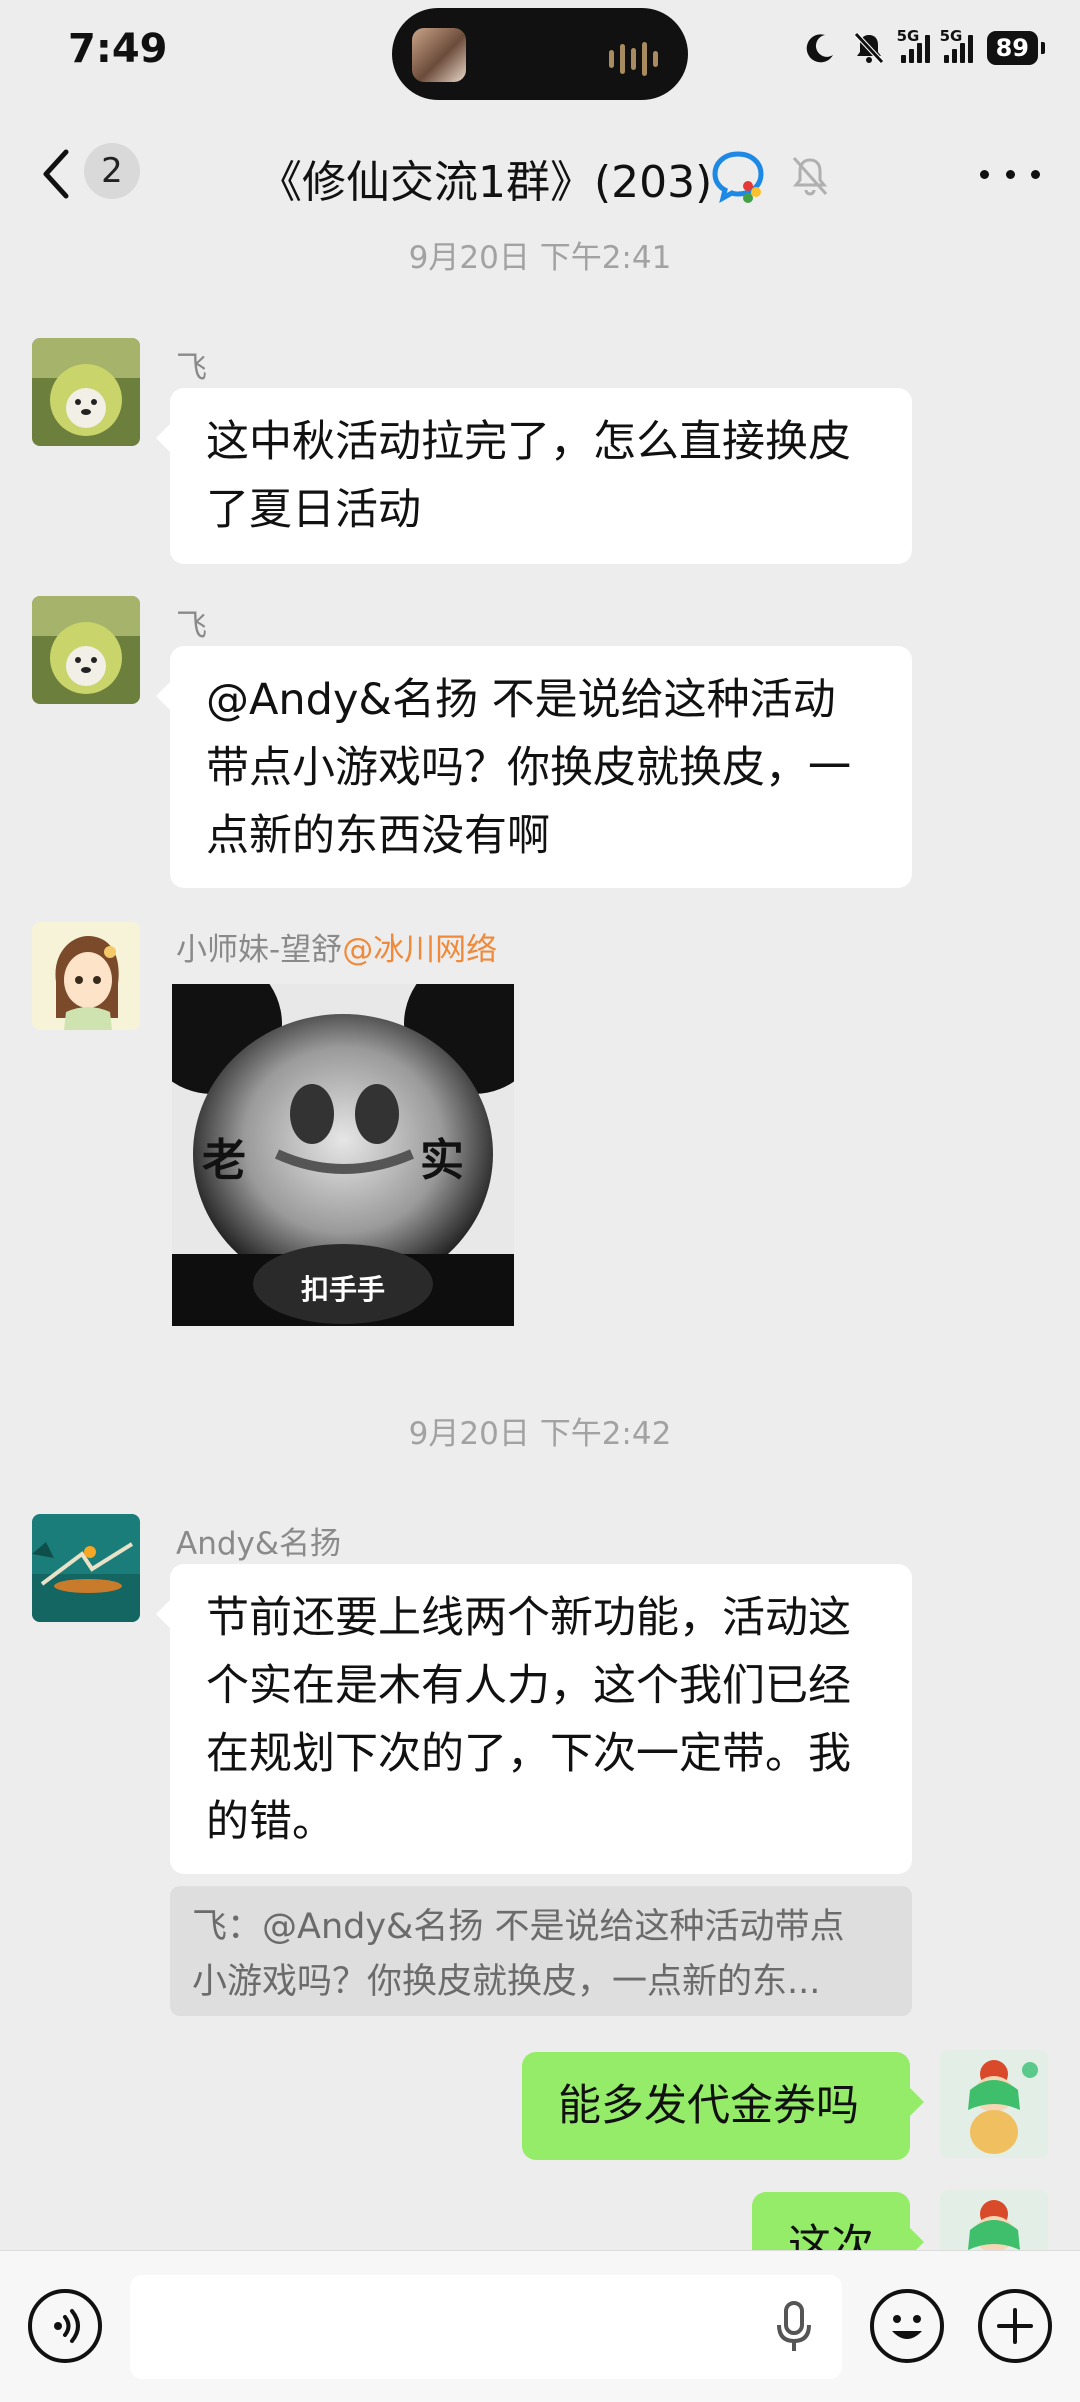 The image size is (1080, 2402). Describe the element at coordinates (65, 2326) in the screenshot. I see `voice-icon` at that location.